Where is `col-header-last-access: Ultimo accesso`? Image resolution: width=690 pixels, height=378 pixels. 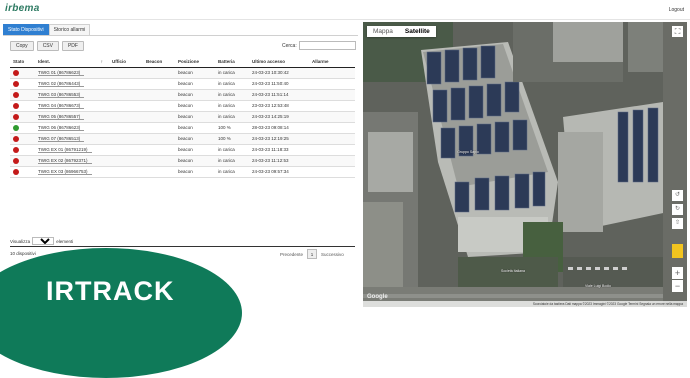
col-header-last-access: Ultimo accesso is located at coordinates (279, 62).